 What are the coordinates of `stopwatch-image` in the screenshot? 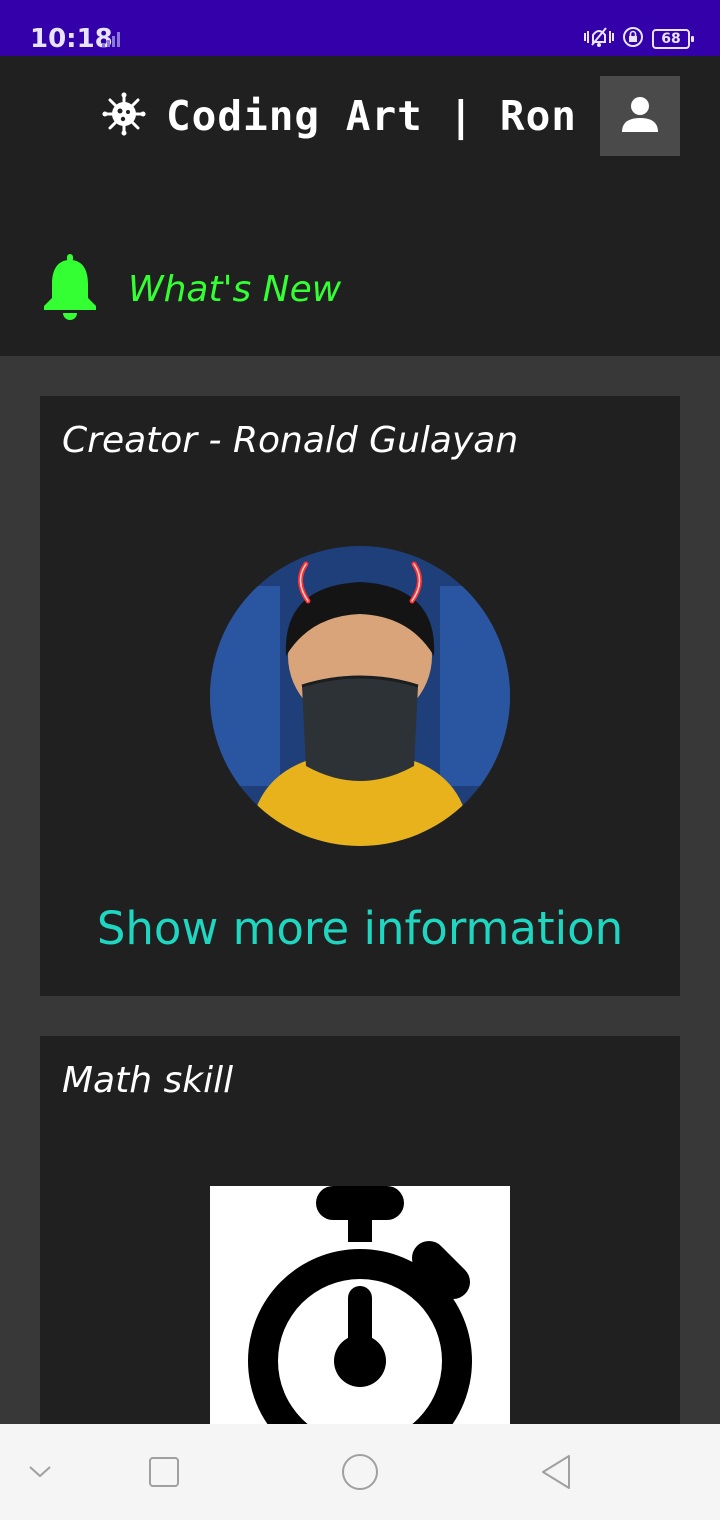 It's located at (360, 1321).